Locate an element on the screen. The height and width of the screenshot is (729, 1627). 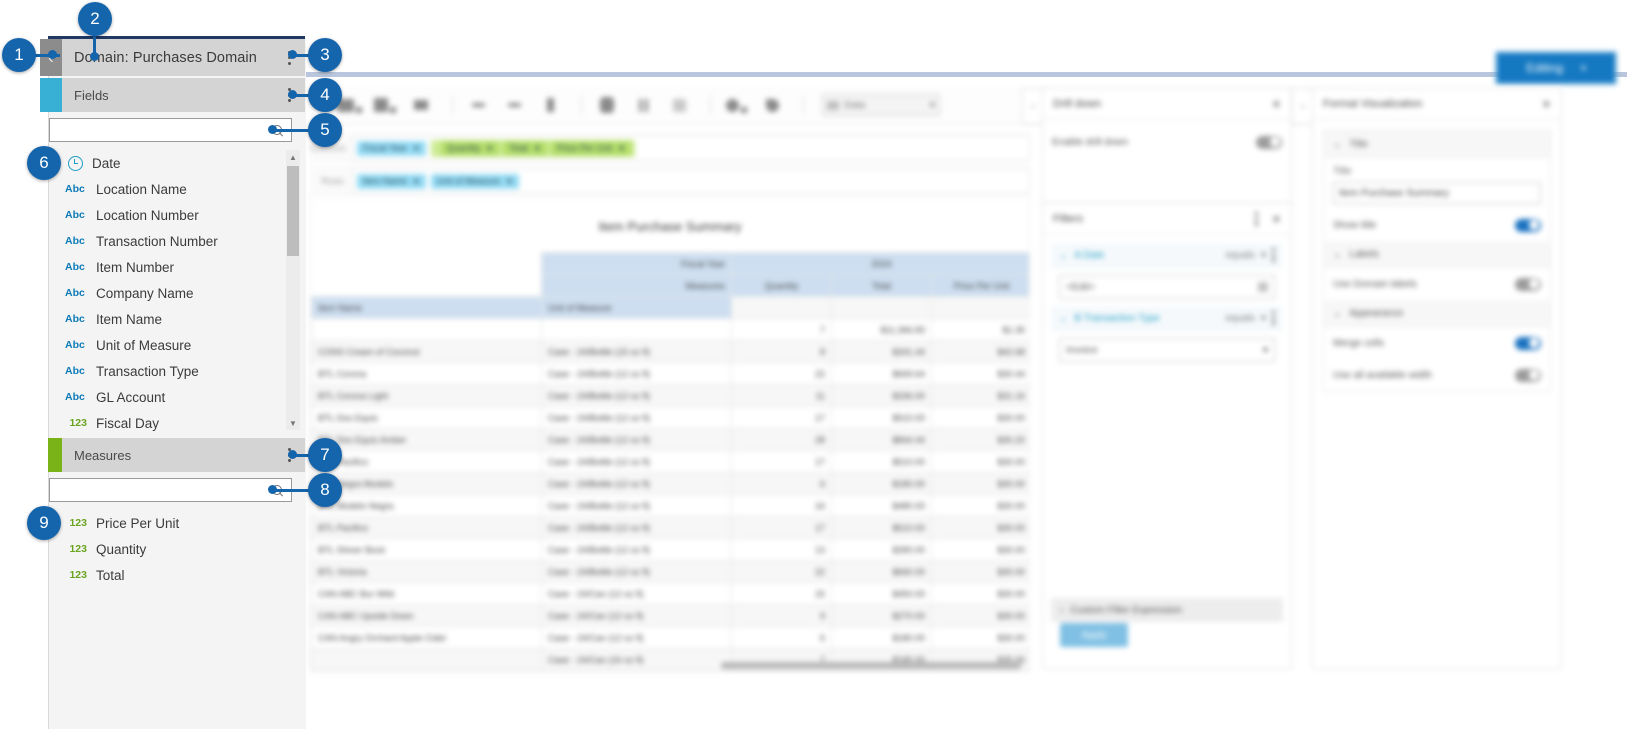
table-cell: $660.00 is located at coordinates (881, 571).